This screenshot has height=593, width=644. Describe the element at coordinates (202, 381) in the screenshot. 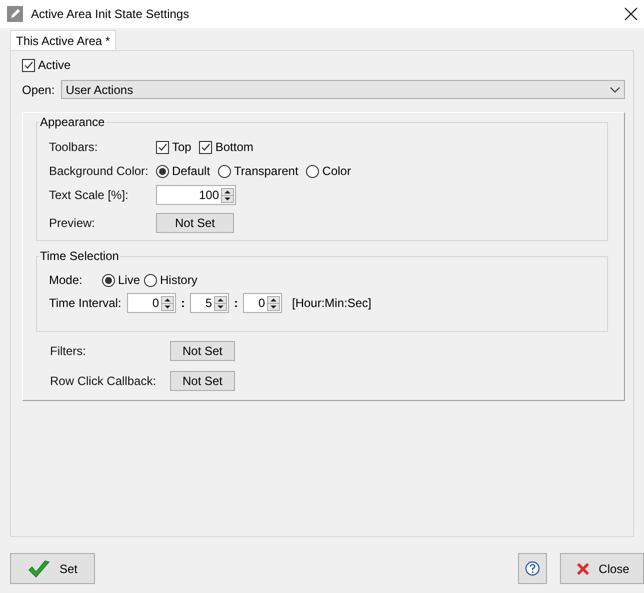

I see `callback-button: Not Set` at that location.